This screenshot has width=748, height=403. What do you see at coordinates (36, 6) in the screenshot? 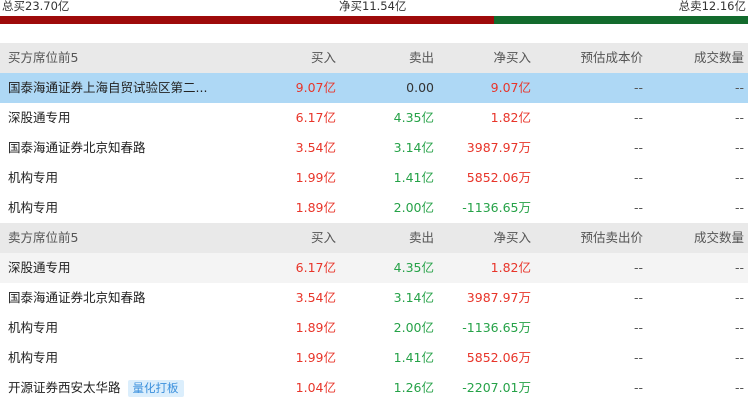
I see `total-buy-label: 总买23.70亿` at bounding box center [36, 6].